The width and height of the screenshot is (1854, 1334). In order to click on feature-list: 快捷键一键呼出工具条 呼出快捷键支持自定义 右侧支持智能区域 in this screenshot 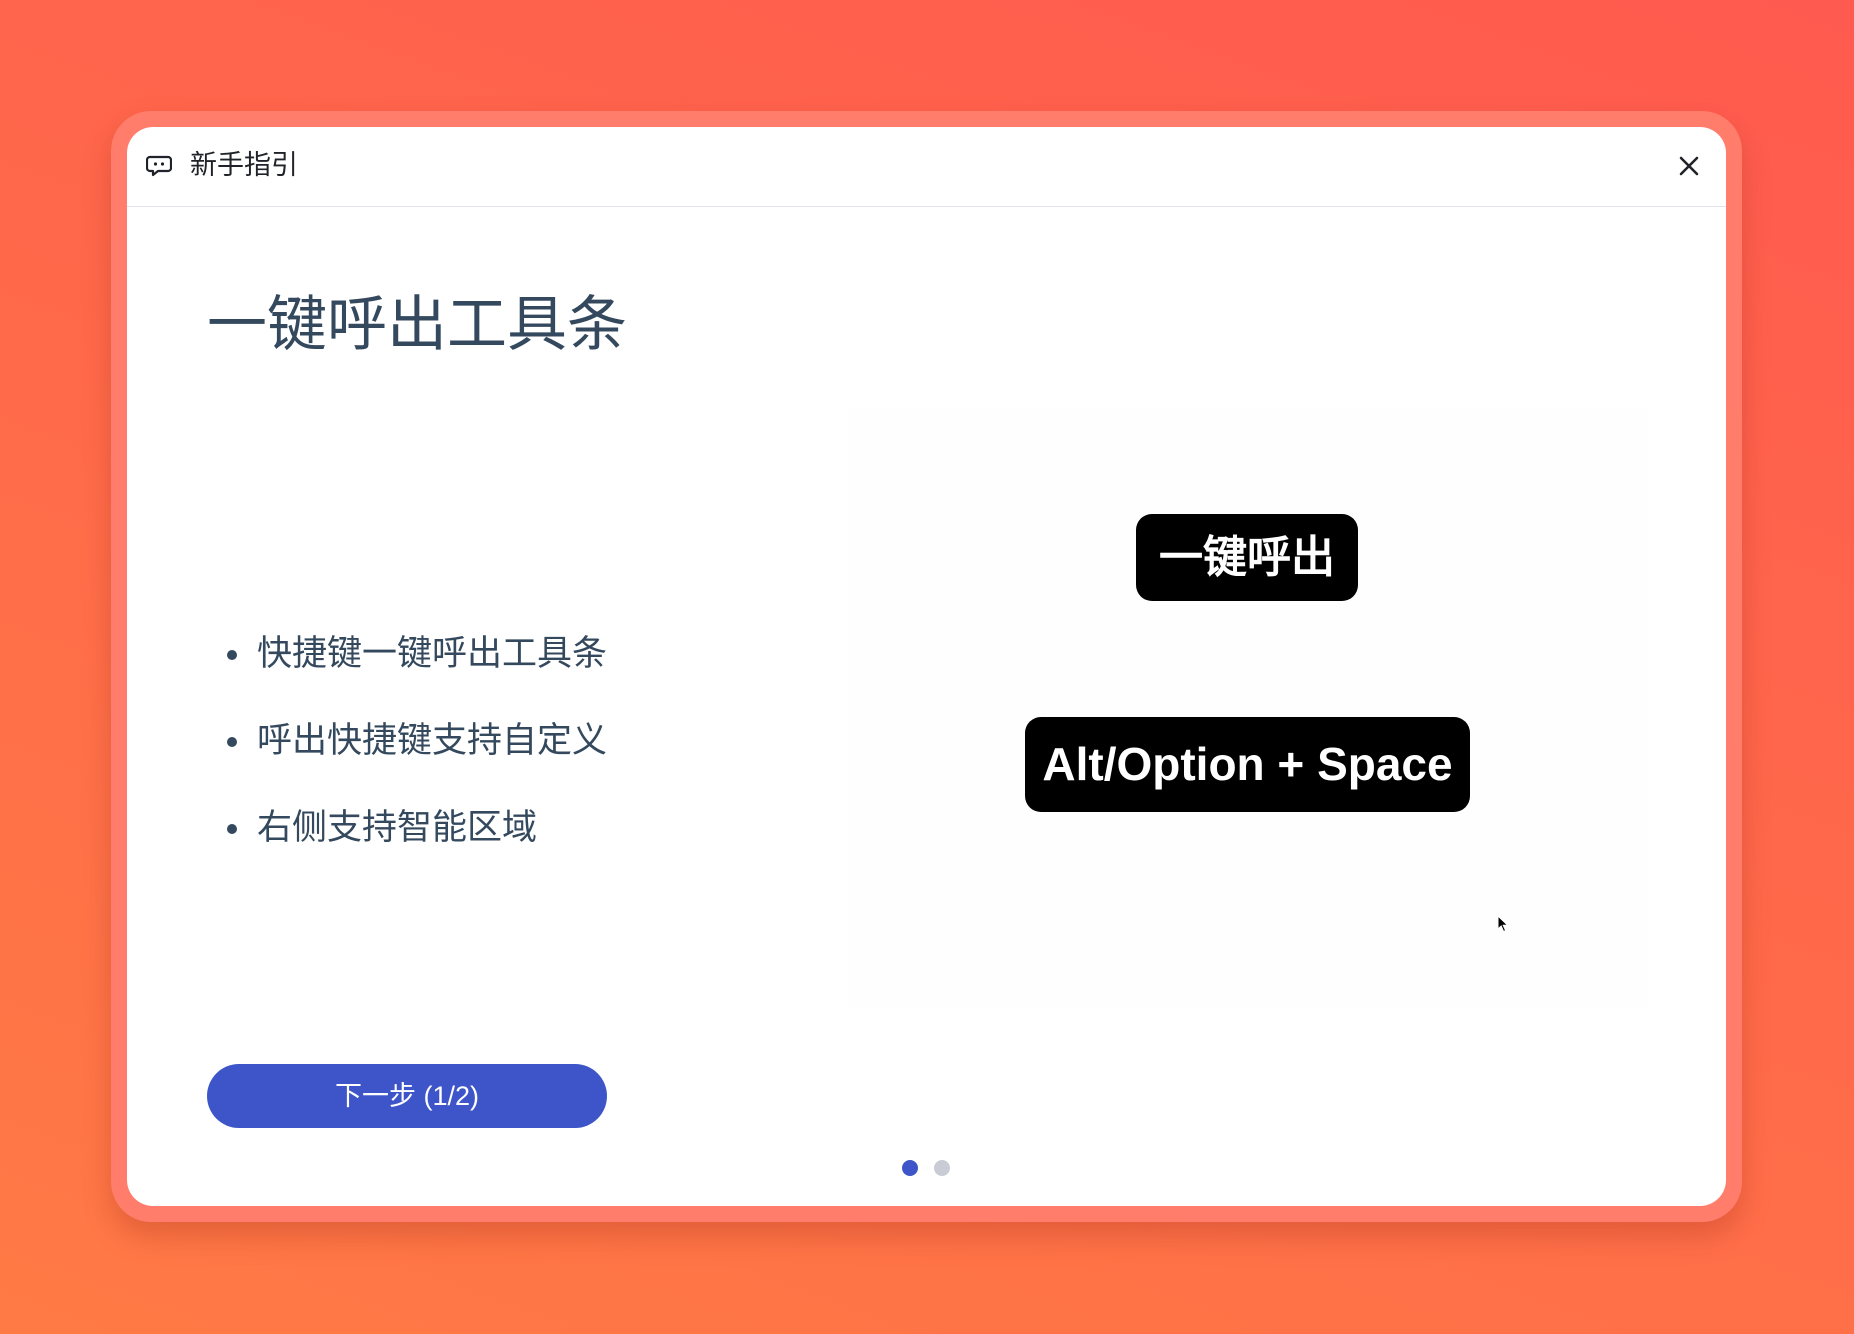, I will do `click(407, 757)`.